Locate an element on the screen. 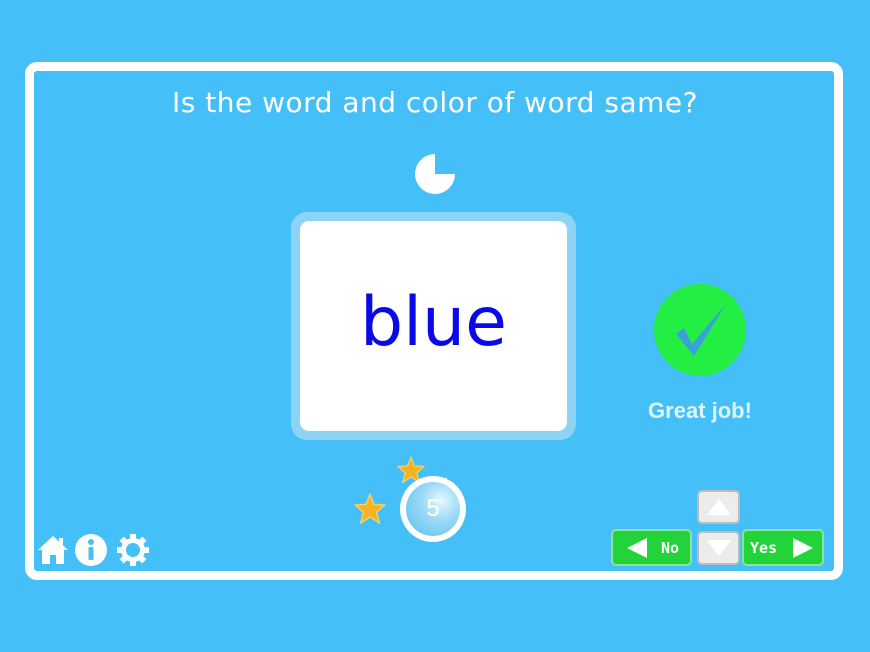 The image size is (870, 652). star-icon is located at coordinates (370, 509).